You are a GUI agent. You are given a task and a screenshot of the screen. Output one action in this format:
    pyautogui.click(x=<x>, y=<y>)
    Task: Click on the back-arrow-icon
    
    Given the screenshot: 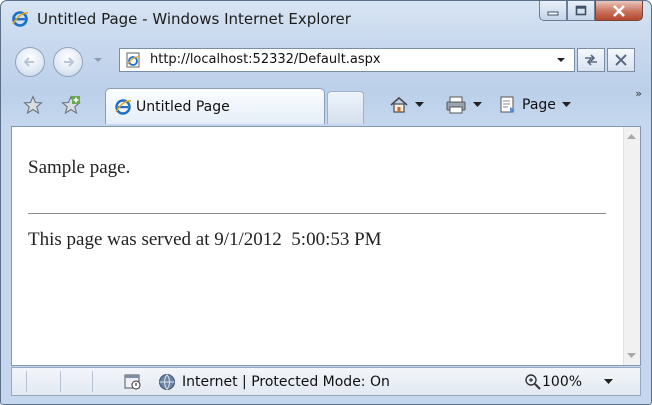 What is the action you would take?
    pyautogui.click(x=28, y=62)
    